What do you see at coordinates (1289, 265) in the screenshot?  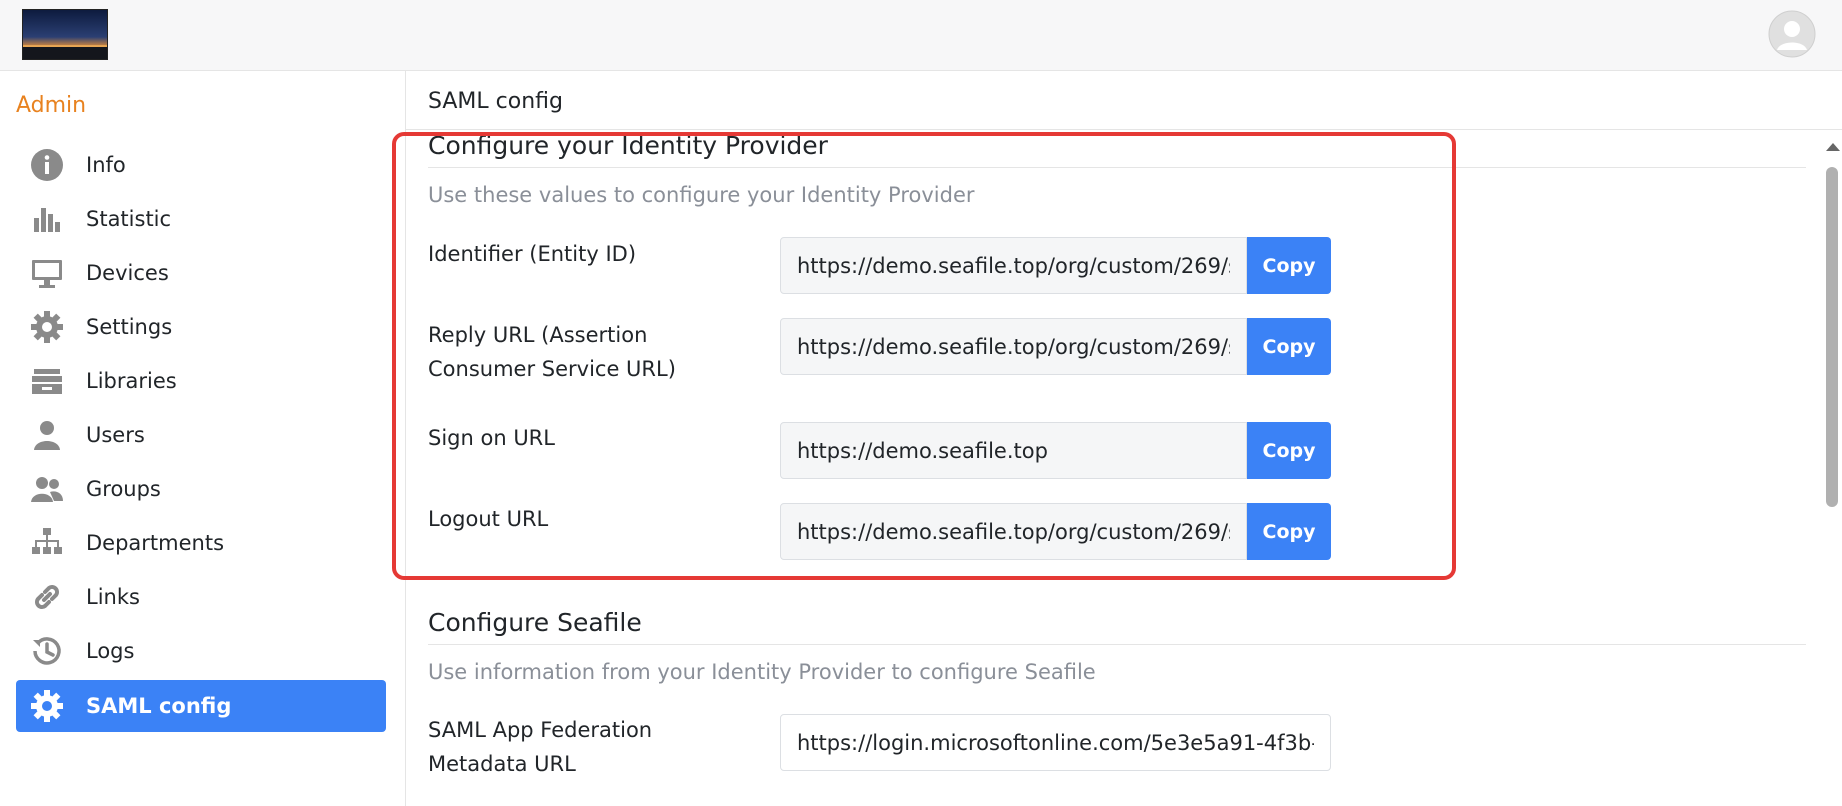 I see `copy-entity-id-button: Copy` at bounding box center [1289, 265].